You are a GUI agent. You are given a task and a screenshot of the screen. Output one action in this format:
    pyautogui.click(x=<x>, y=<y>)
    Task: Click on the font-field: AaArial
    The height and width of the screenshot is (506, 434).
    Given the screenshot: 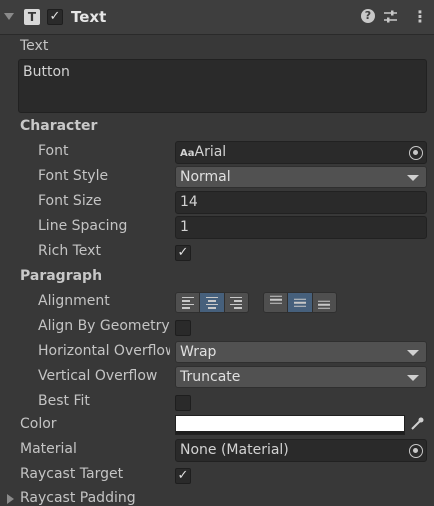 What is the action you would take?
    pyautogui.click(x=301, y=152)
    